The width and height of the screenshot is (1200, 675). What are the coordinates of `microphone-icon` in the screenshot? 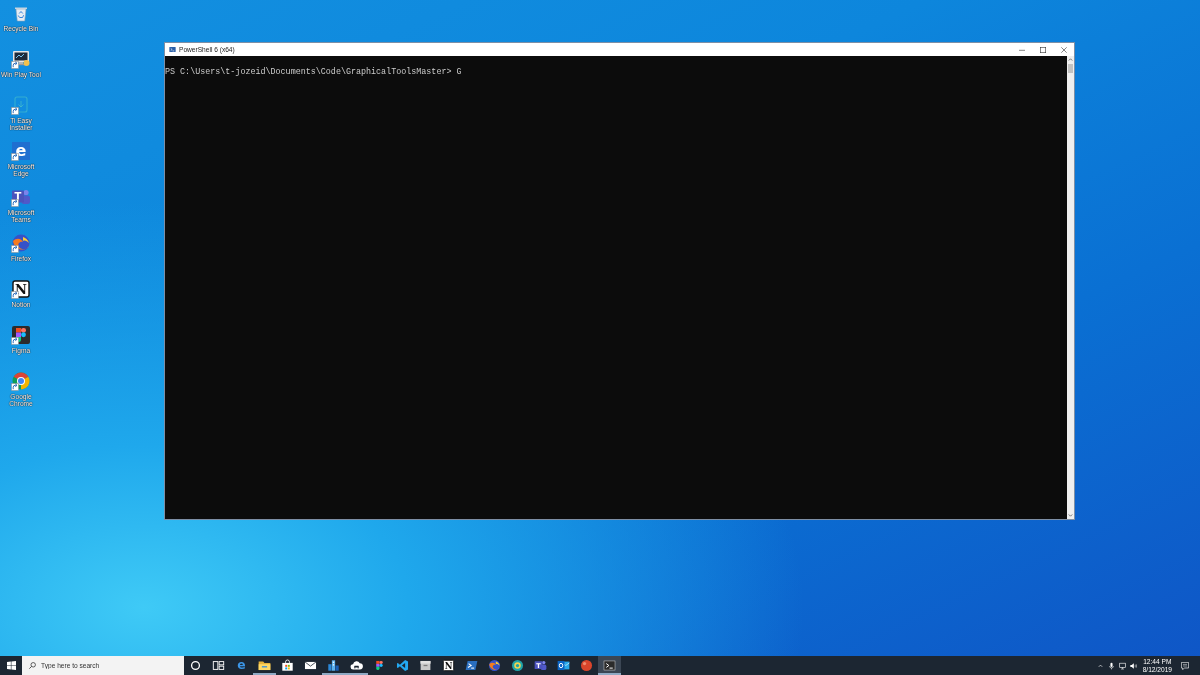 It's located at (1111, 665).